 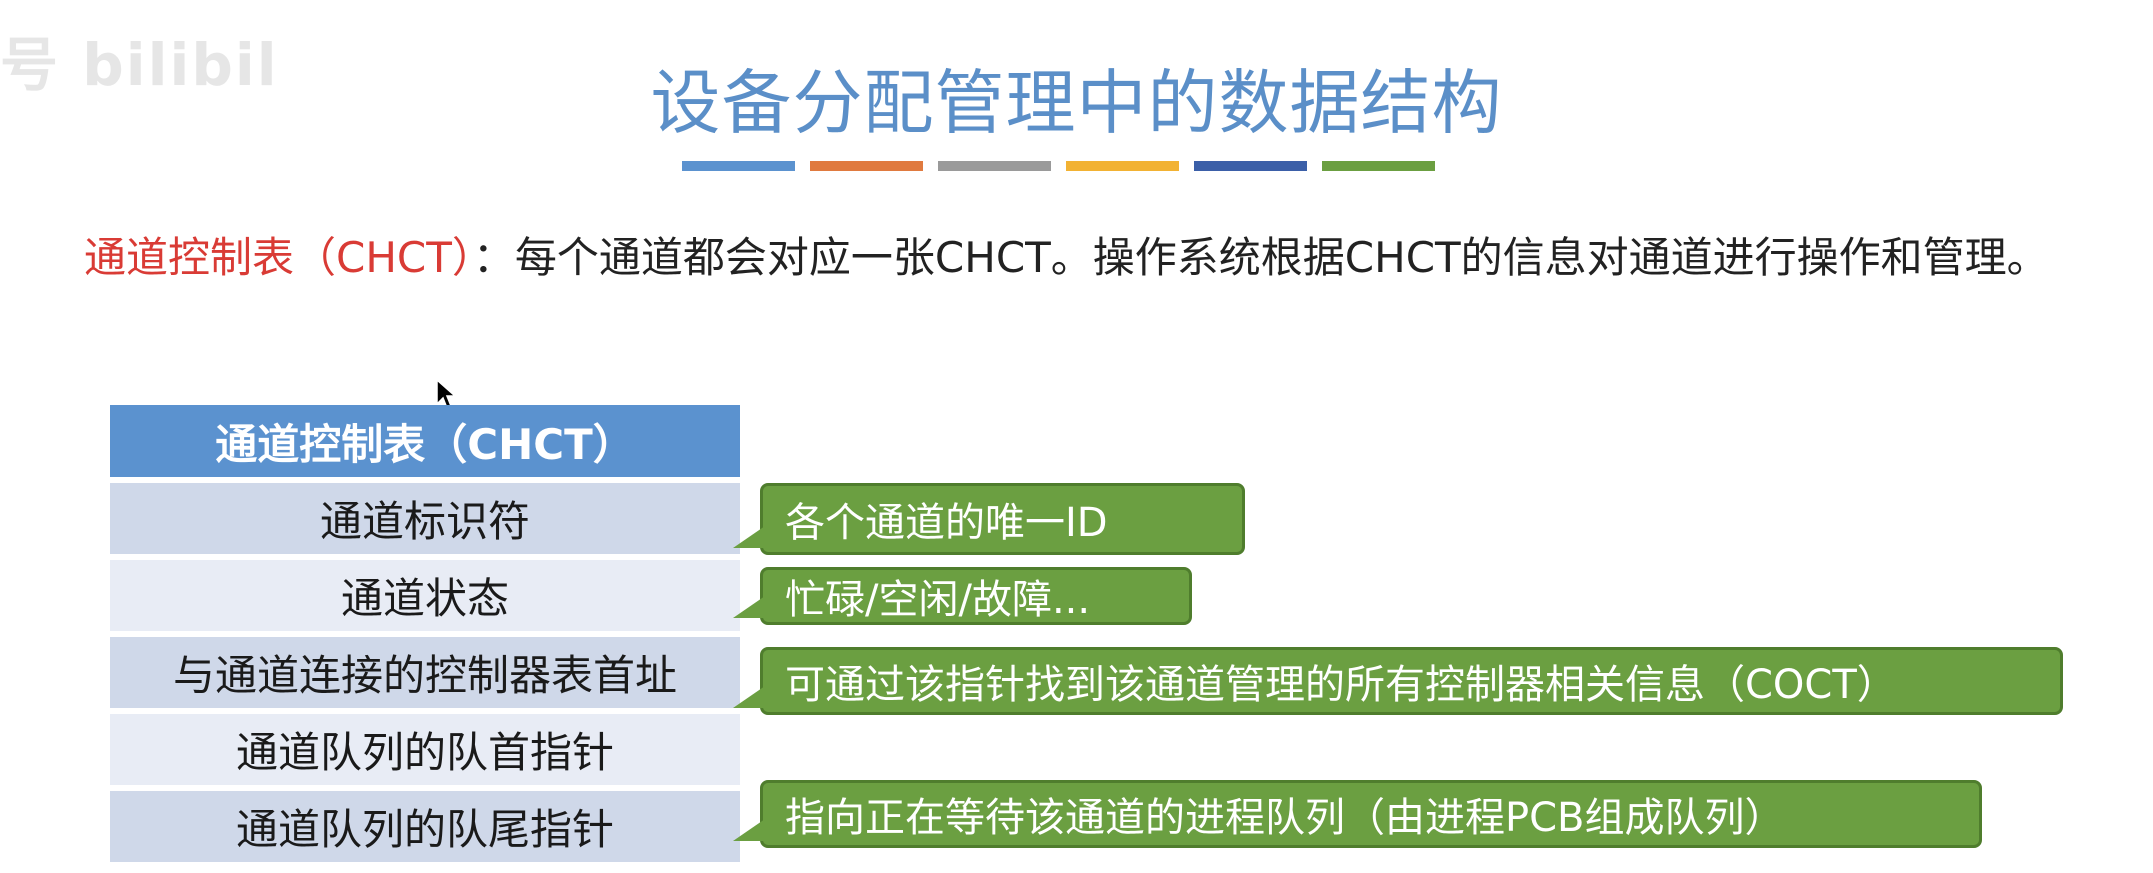 I want to click on table-row-channel-id: 通道标识符, so click(x=425, y=518).